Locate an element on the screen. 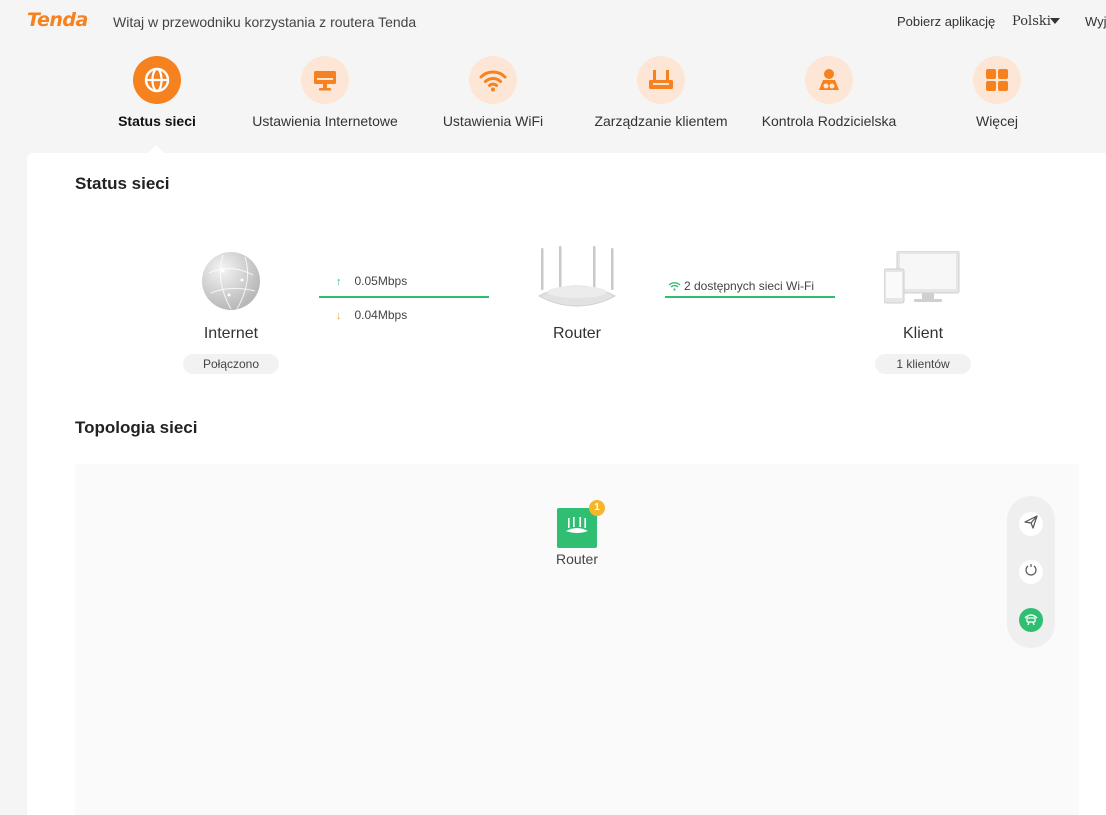 The height and width of the screenshot is (815, 1106). nav-label: Zarządzanie klientem is located at coordinates (661, 121).